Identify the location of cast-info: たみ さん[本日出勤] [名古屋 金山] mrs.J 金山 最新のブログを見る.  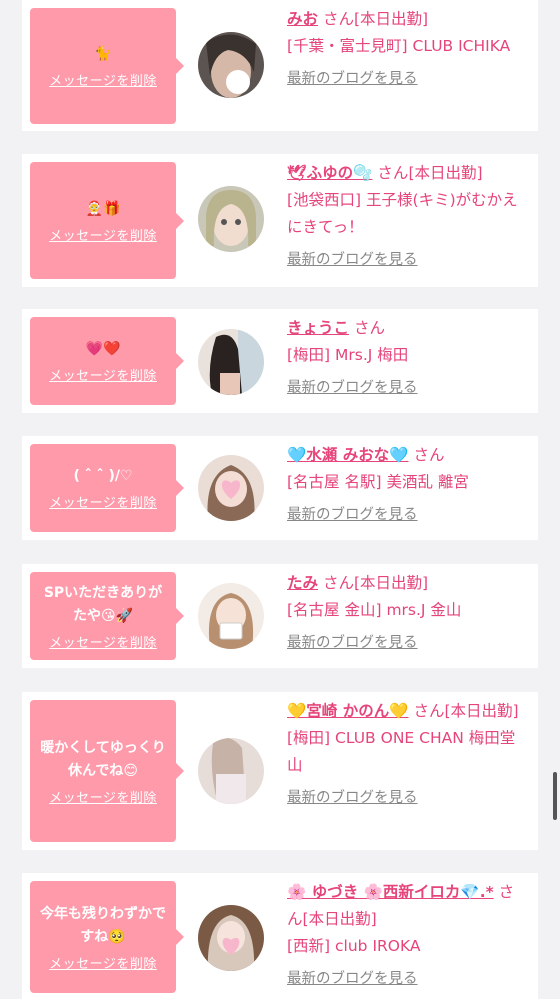
(407, 613).